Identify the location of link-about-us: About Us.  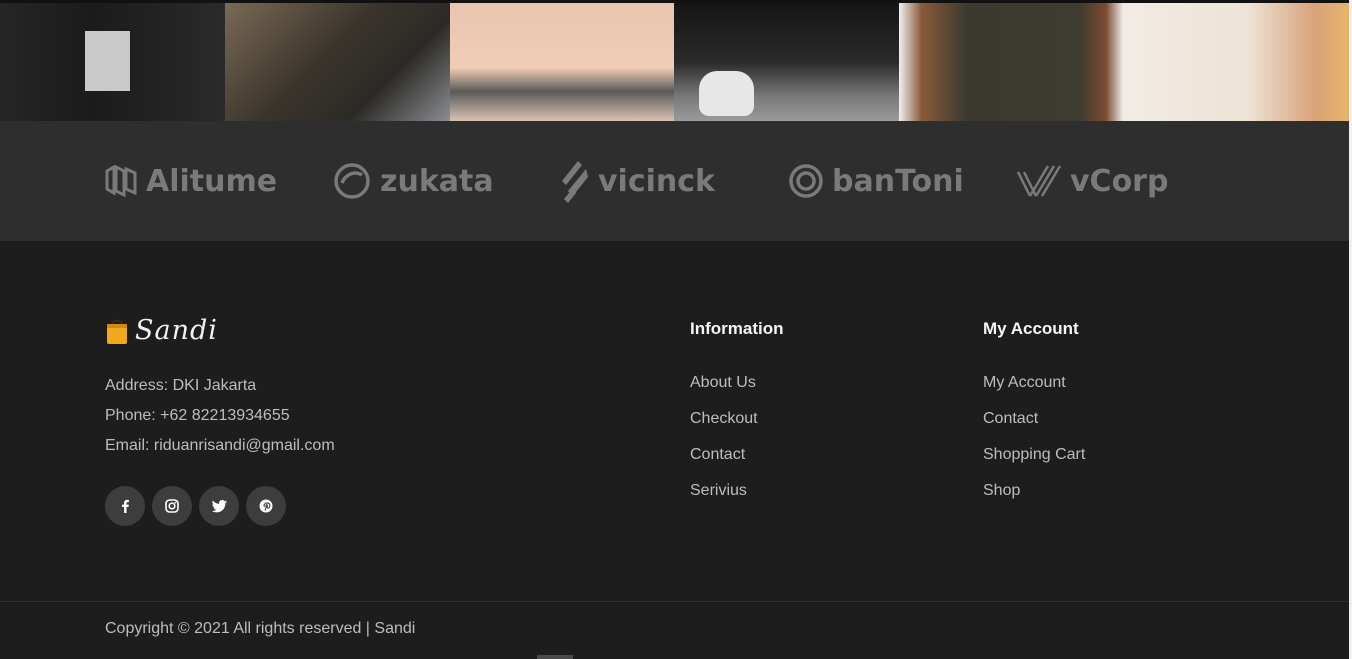
(723, 383).